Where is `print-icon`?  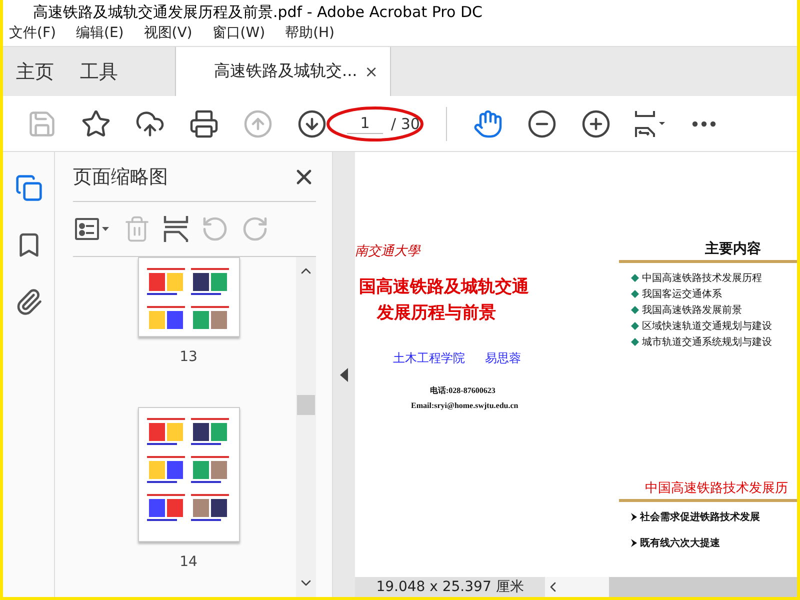
print-icon is located at coordinates (204, 123).